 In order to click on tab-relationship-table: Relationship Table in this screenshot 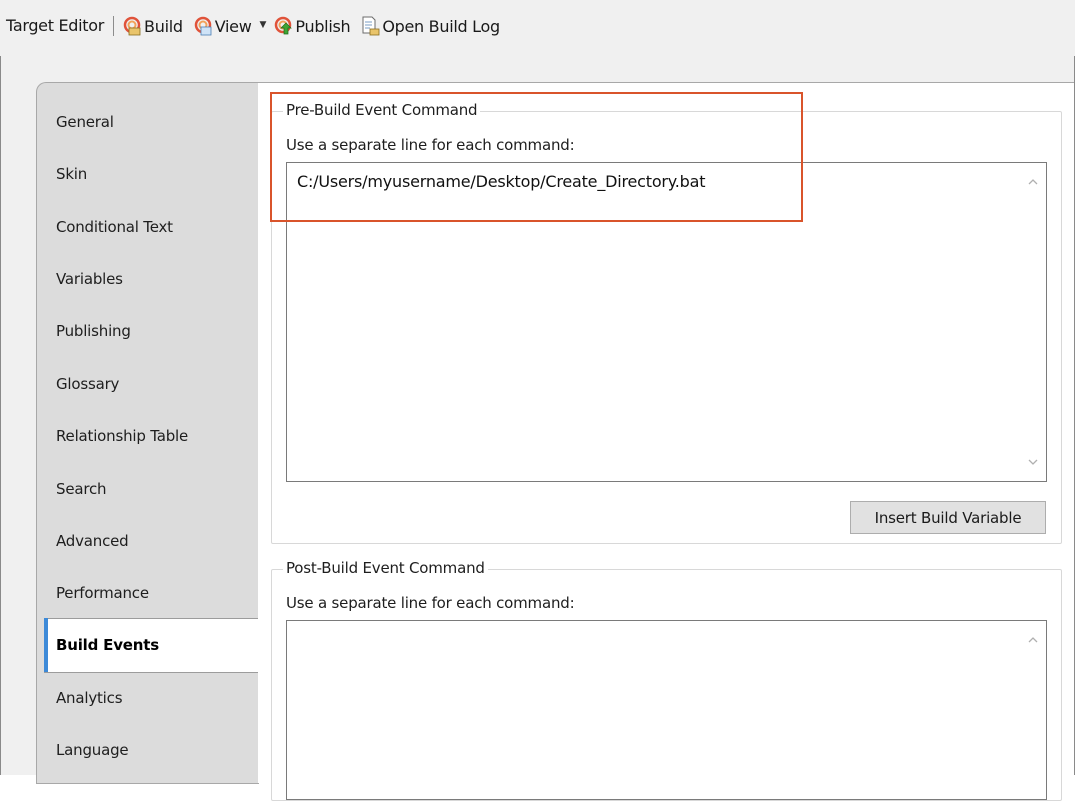, I will do `click(122, 436)`.